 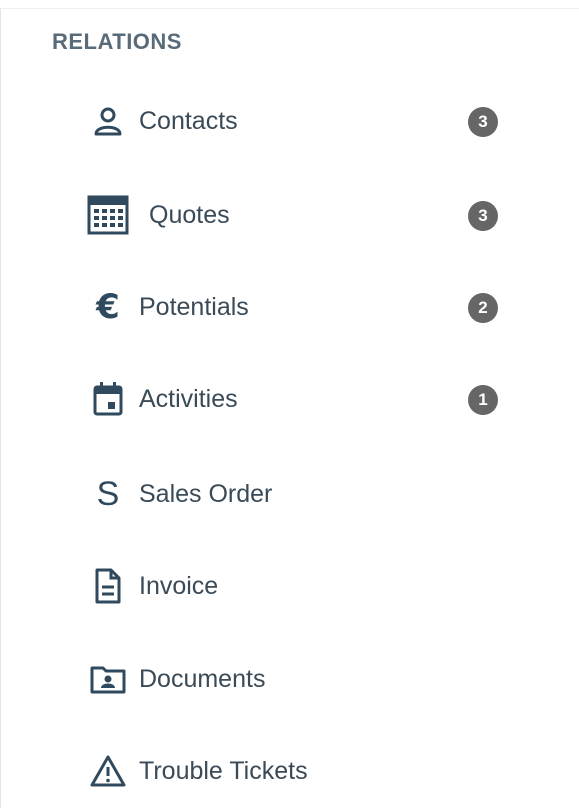 What do you see at coordinates (313, 399) in the screenshot?
I see `relation-item-activities: Activities 1` at bounding box center [313, 399].